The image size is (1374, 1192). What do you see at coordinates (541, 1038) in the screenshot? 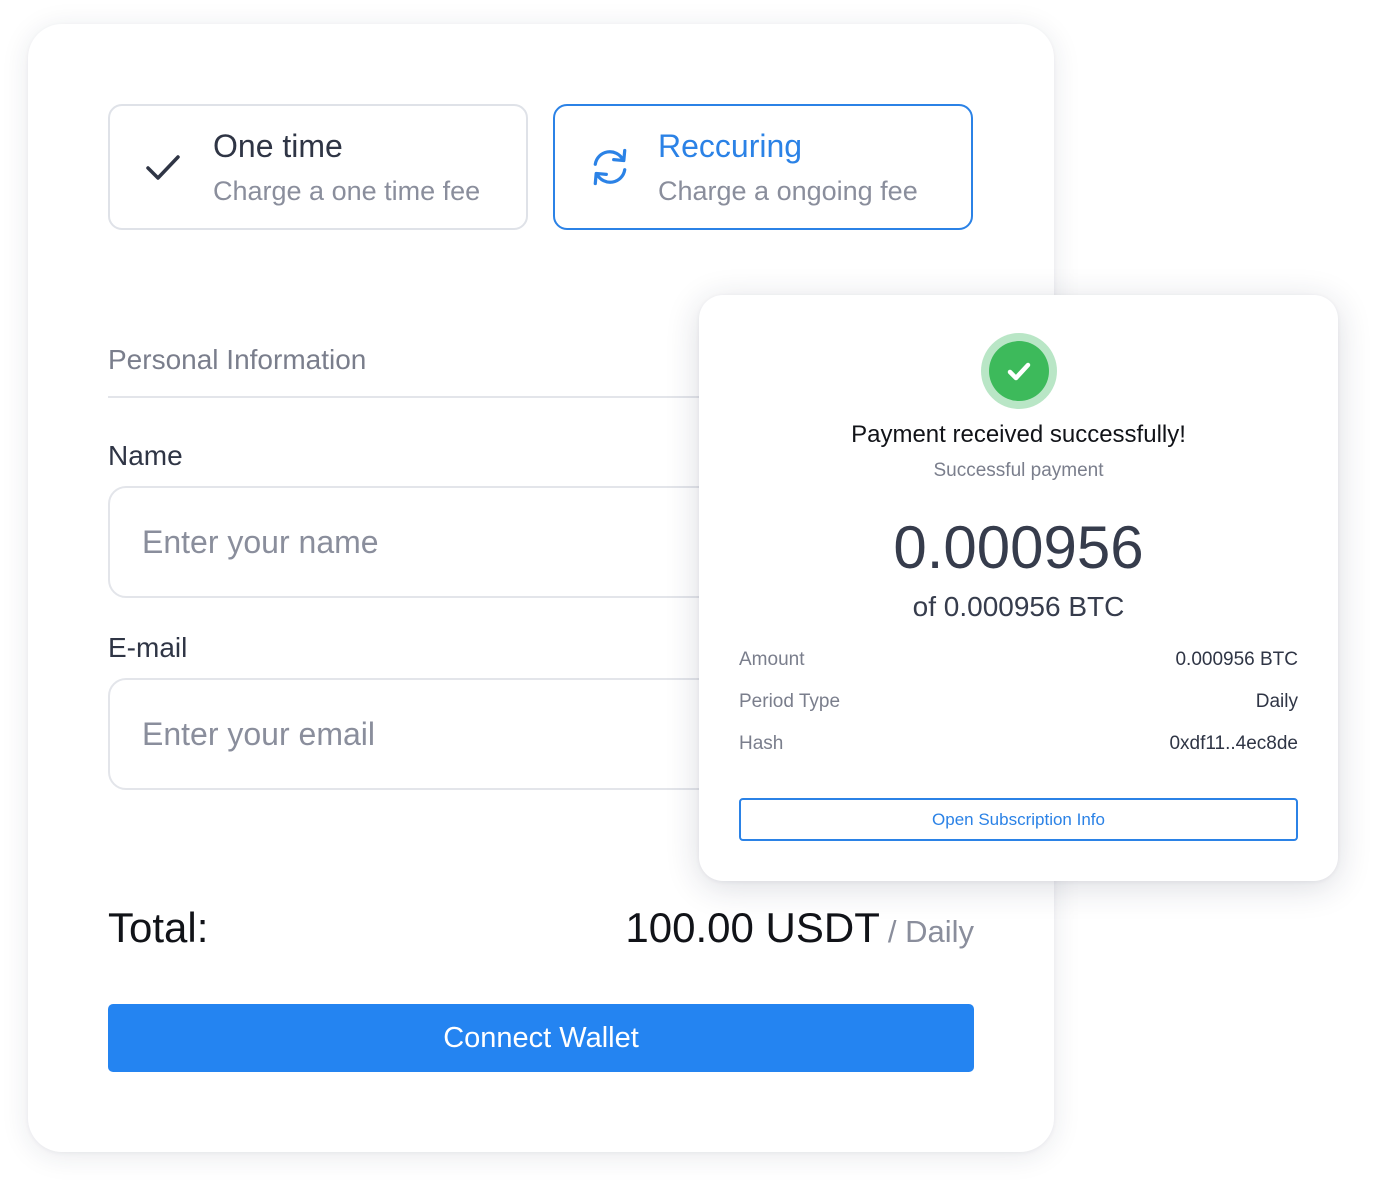
I see `connect-wallet-button: Connect Wallet` at bounding box center [541, 1038].